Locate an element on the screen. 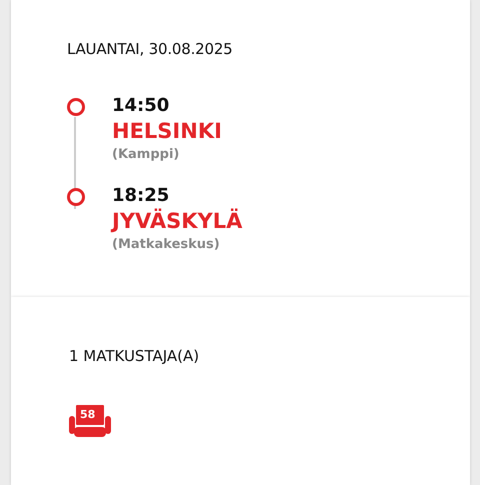  seat-number: 58 is located at coordinates (88, 415).